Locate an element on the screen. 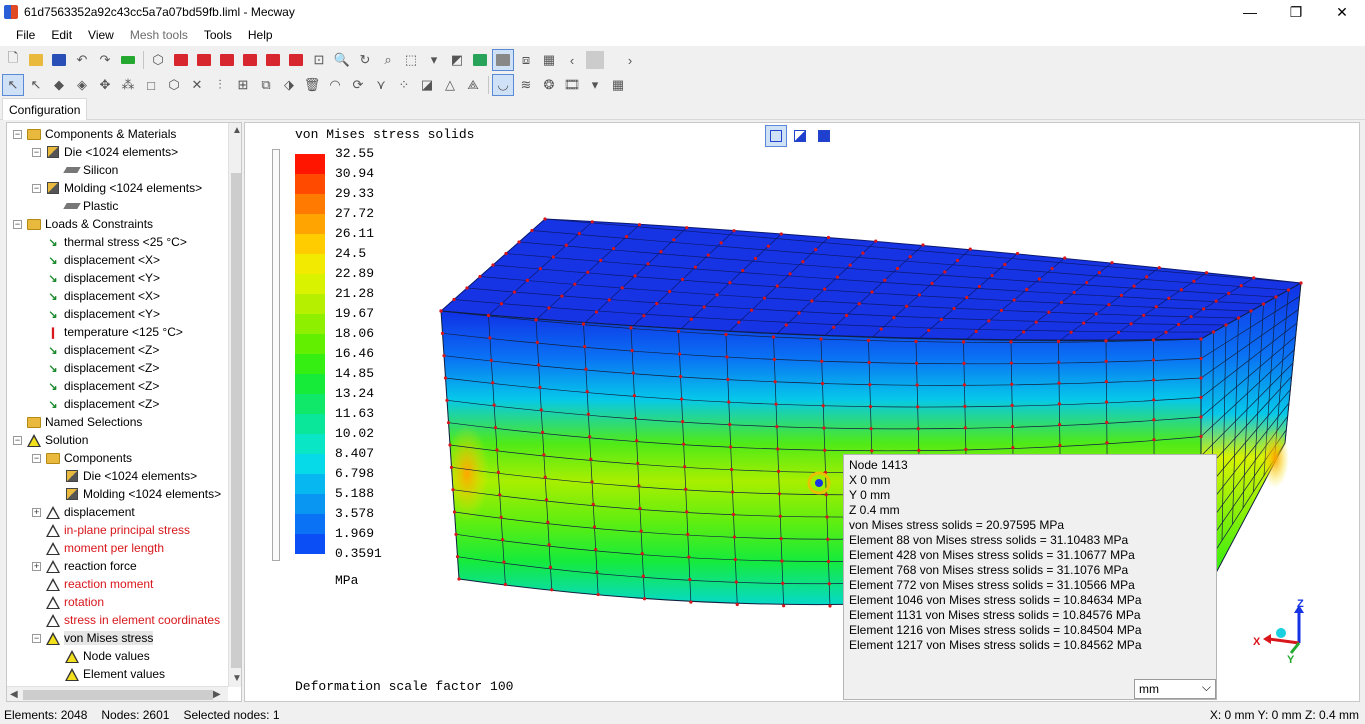 The height and width of the screenshot is (724, 1365). select-element-icon: ◆ is located at coordinates (59, 85).